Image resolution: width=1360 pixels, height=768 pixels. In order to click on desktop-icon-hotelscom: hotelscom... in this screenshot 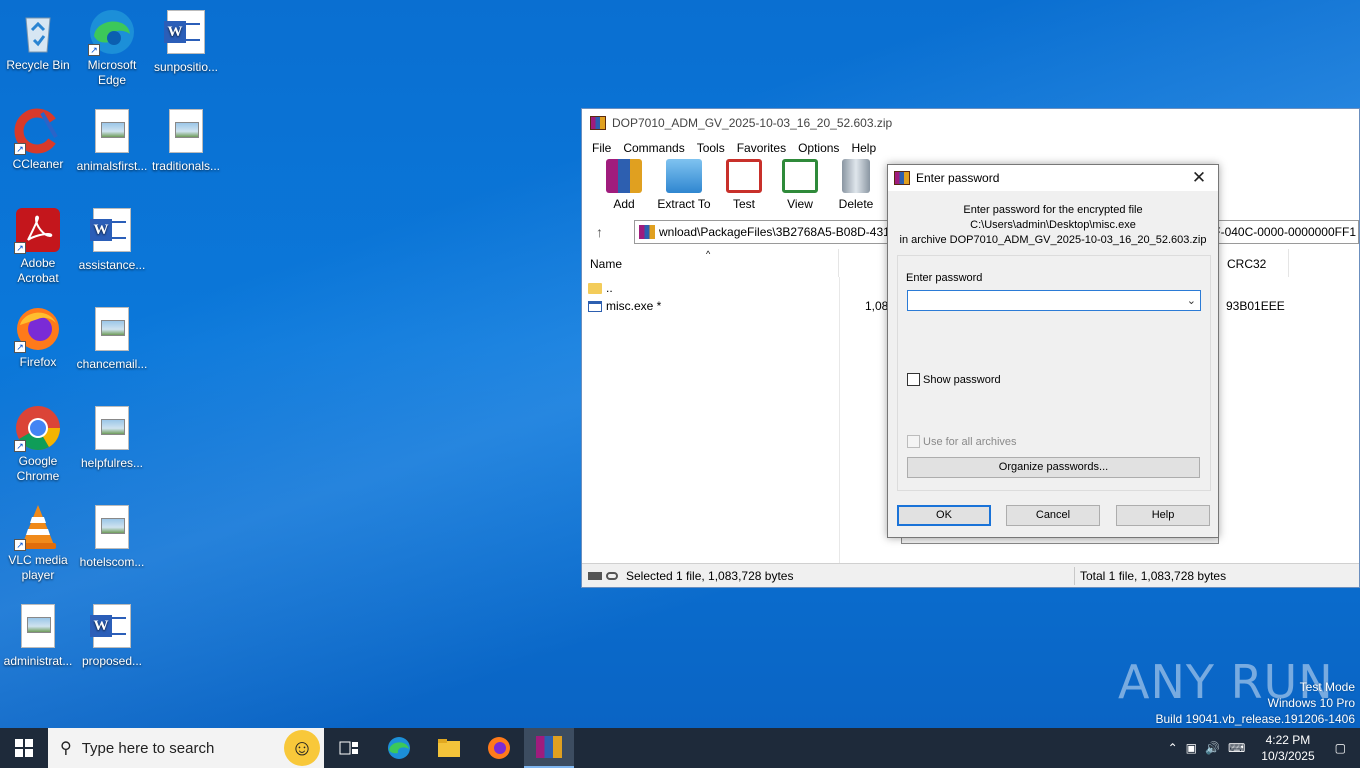, I will do `click(112, 536)`.